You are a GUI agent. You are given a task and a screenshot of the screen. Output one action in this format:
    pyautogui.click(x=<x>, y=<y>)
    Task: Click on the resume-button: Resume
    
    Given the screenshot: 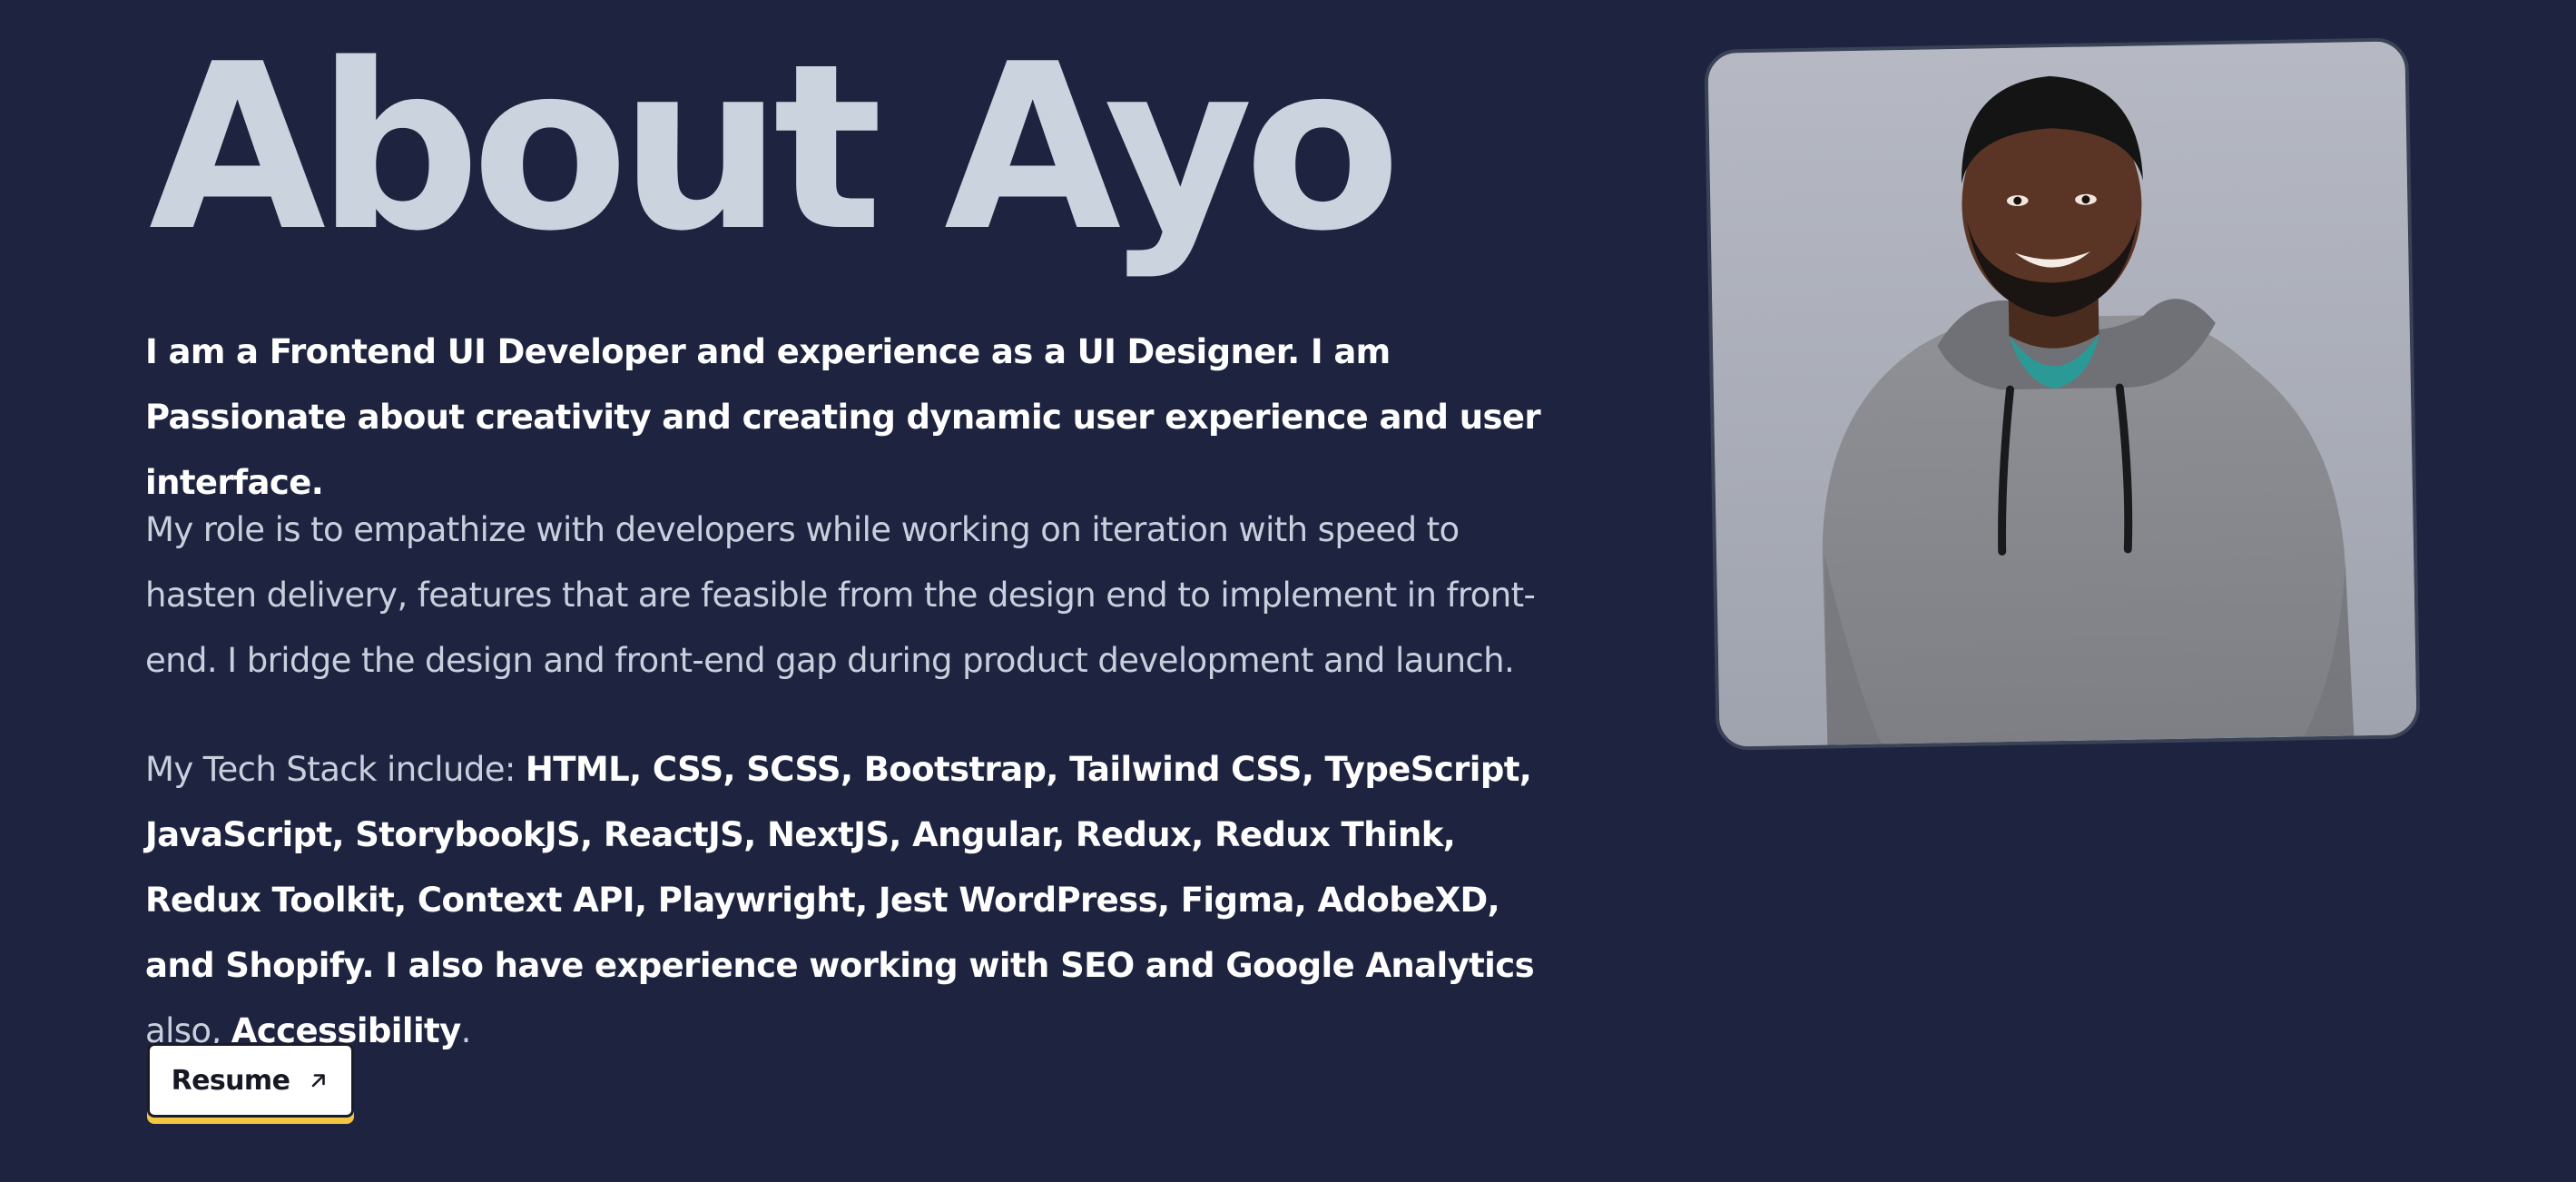 What is the action you would take?
    pyautogui.click(x=250, y=1080)
    